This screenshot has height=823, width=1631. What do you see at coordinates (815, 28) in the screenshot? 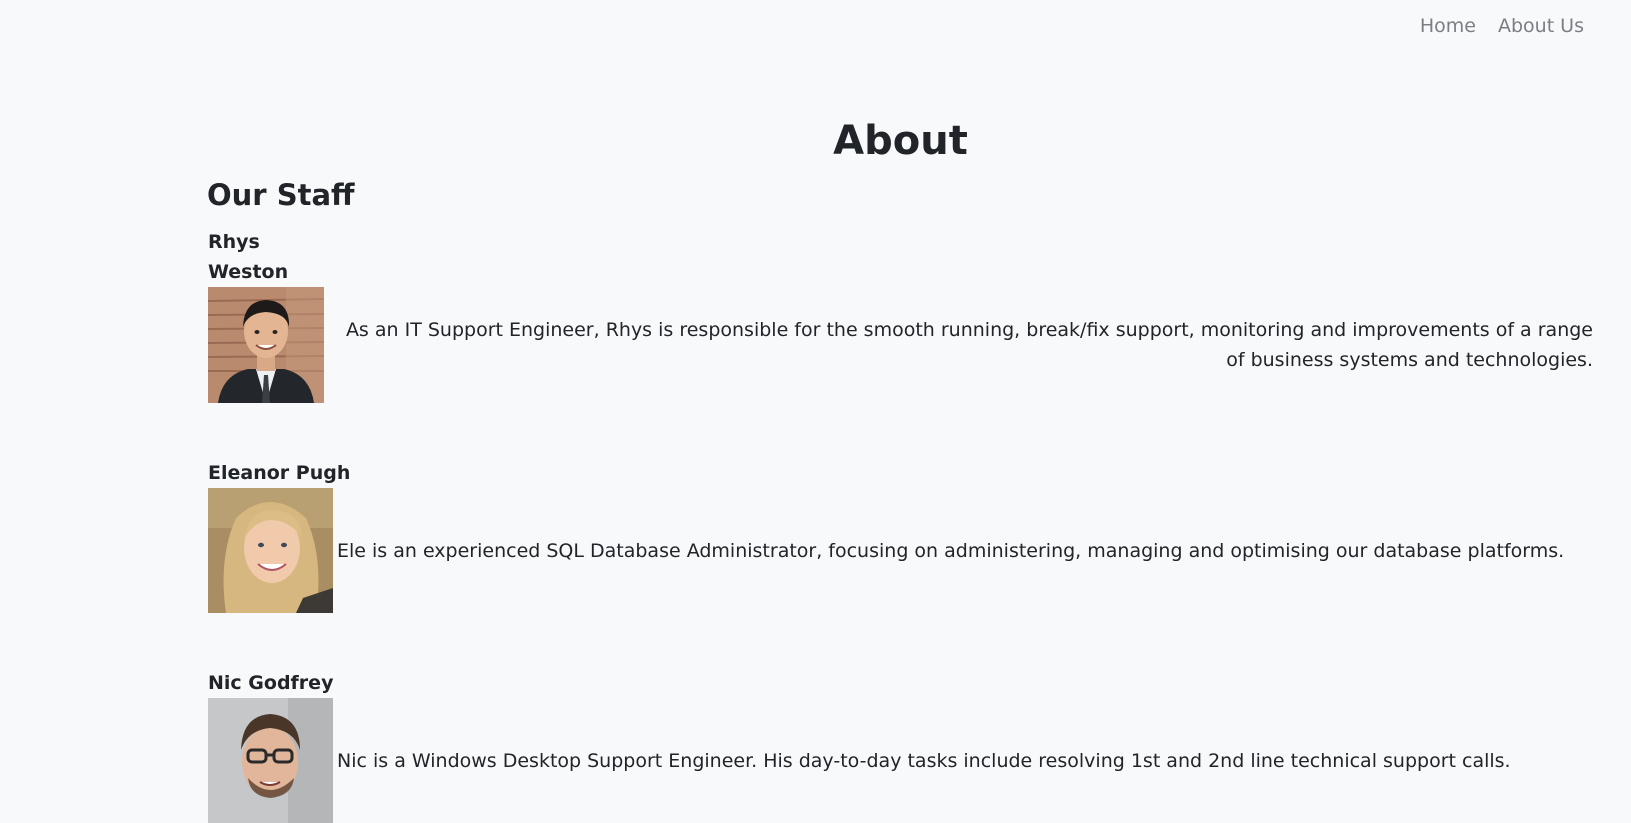
I see `top-navbar: Home About Us` at bounding box center [815, 28].